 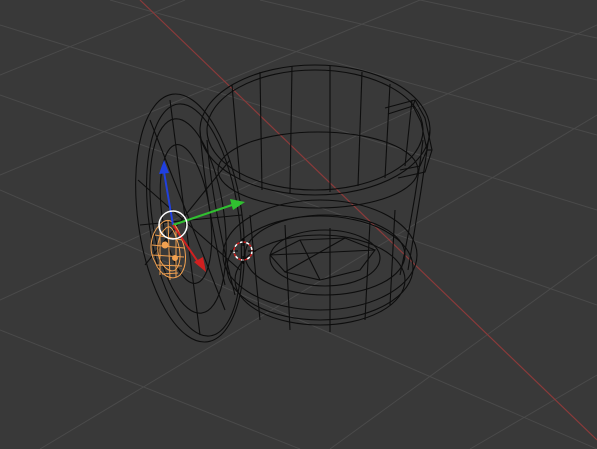 I want to click on gizmo-z-arrow-icon, so click(x=164, y=167).